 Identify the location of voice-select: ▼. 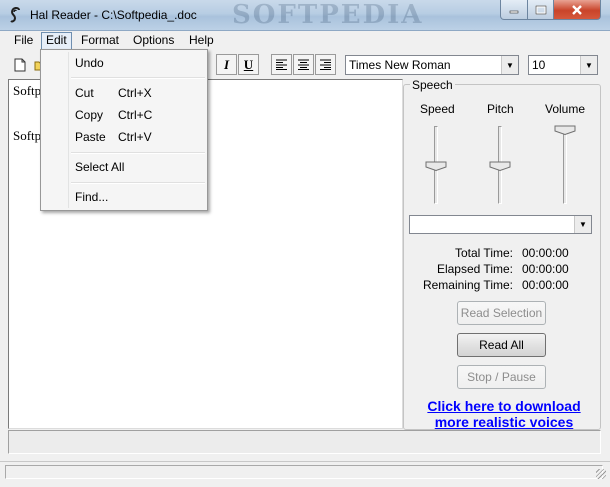
(500, 224).